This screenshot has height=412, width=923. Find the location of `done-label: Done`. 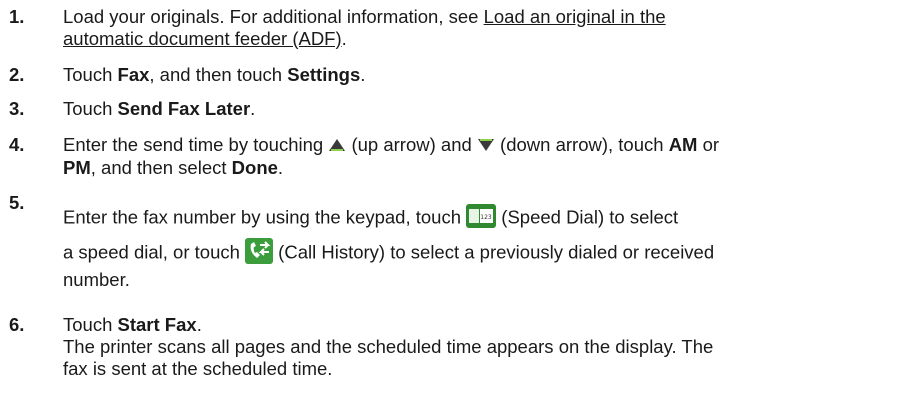

done-label: Done is located at coordinates (254, 168).